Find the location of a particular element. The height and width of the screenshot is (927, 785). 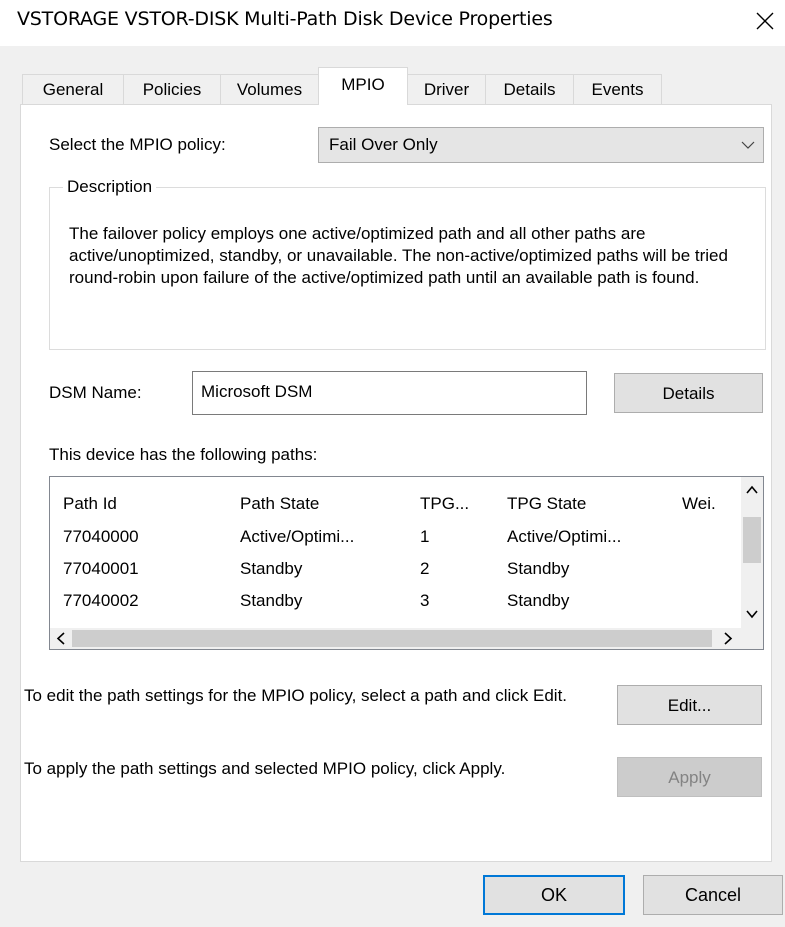

horizontal-scroll-thumb is located at coordinates (392, 638).